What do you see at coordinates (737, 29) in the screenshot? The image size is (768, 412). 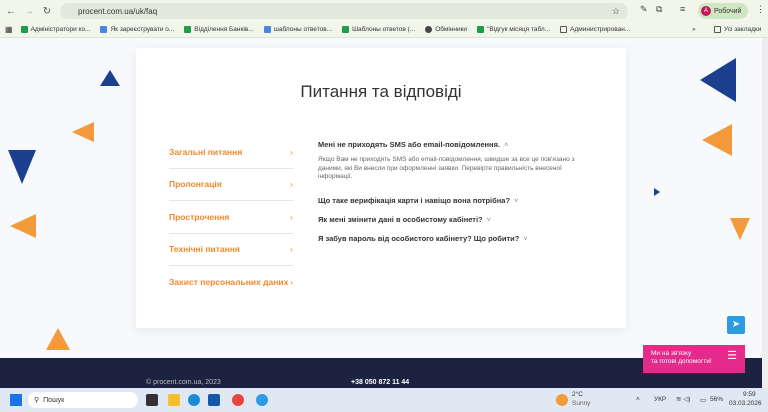 I see `all-bookmarks: Усі закладки` at bounding box center [737, 29].